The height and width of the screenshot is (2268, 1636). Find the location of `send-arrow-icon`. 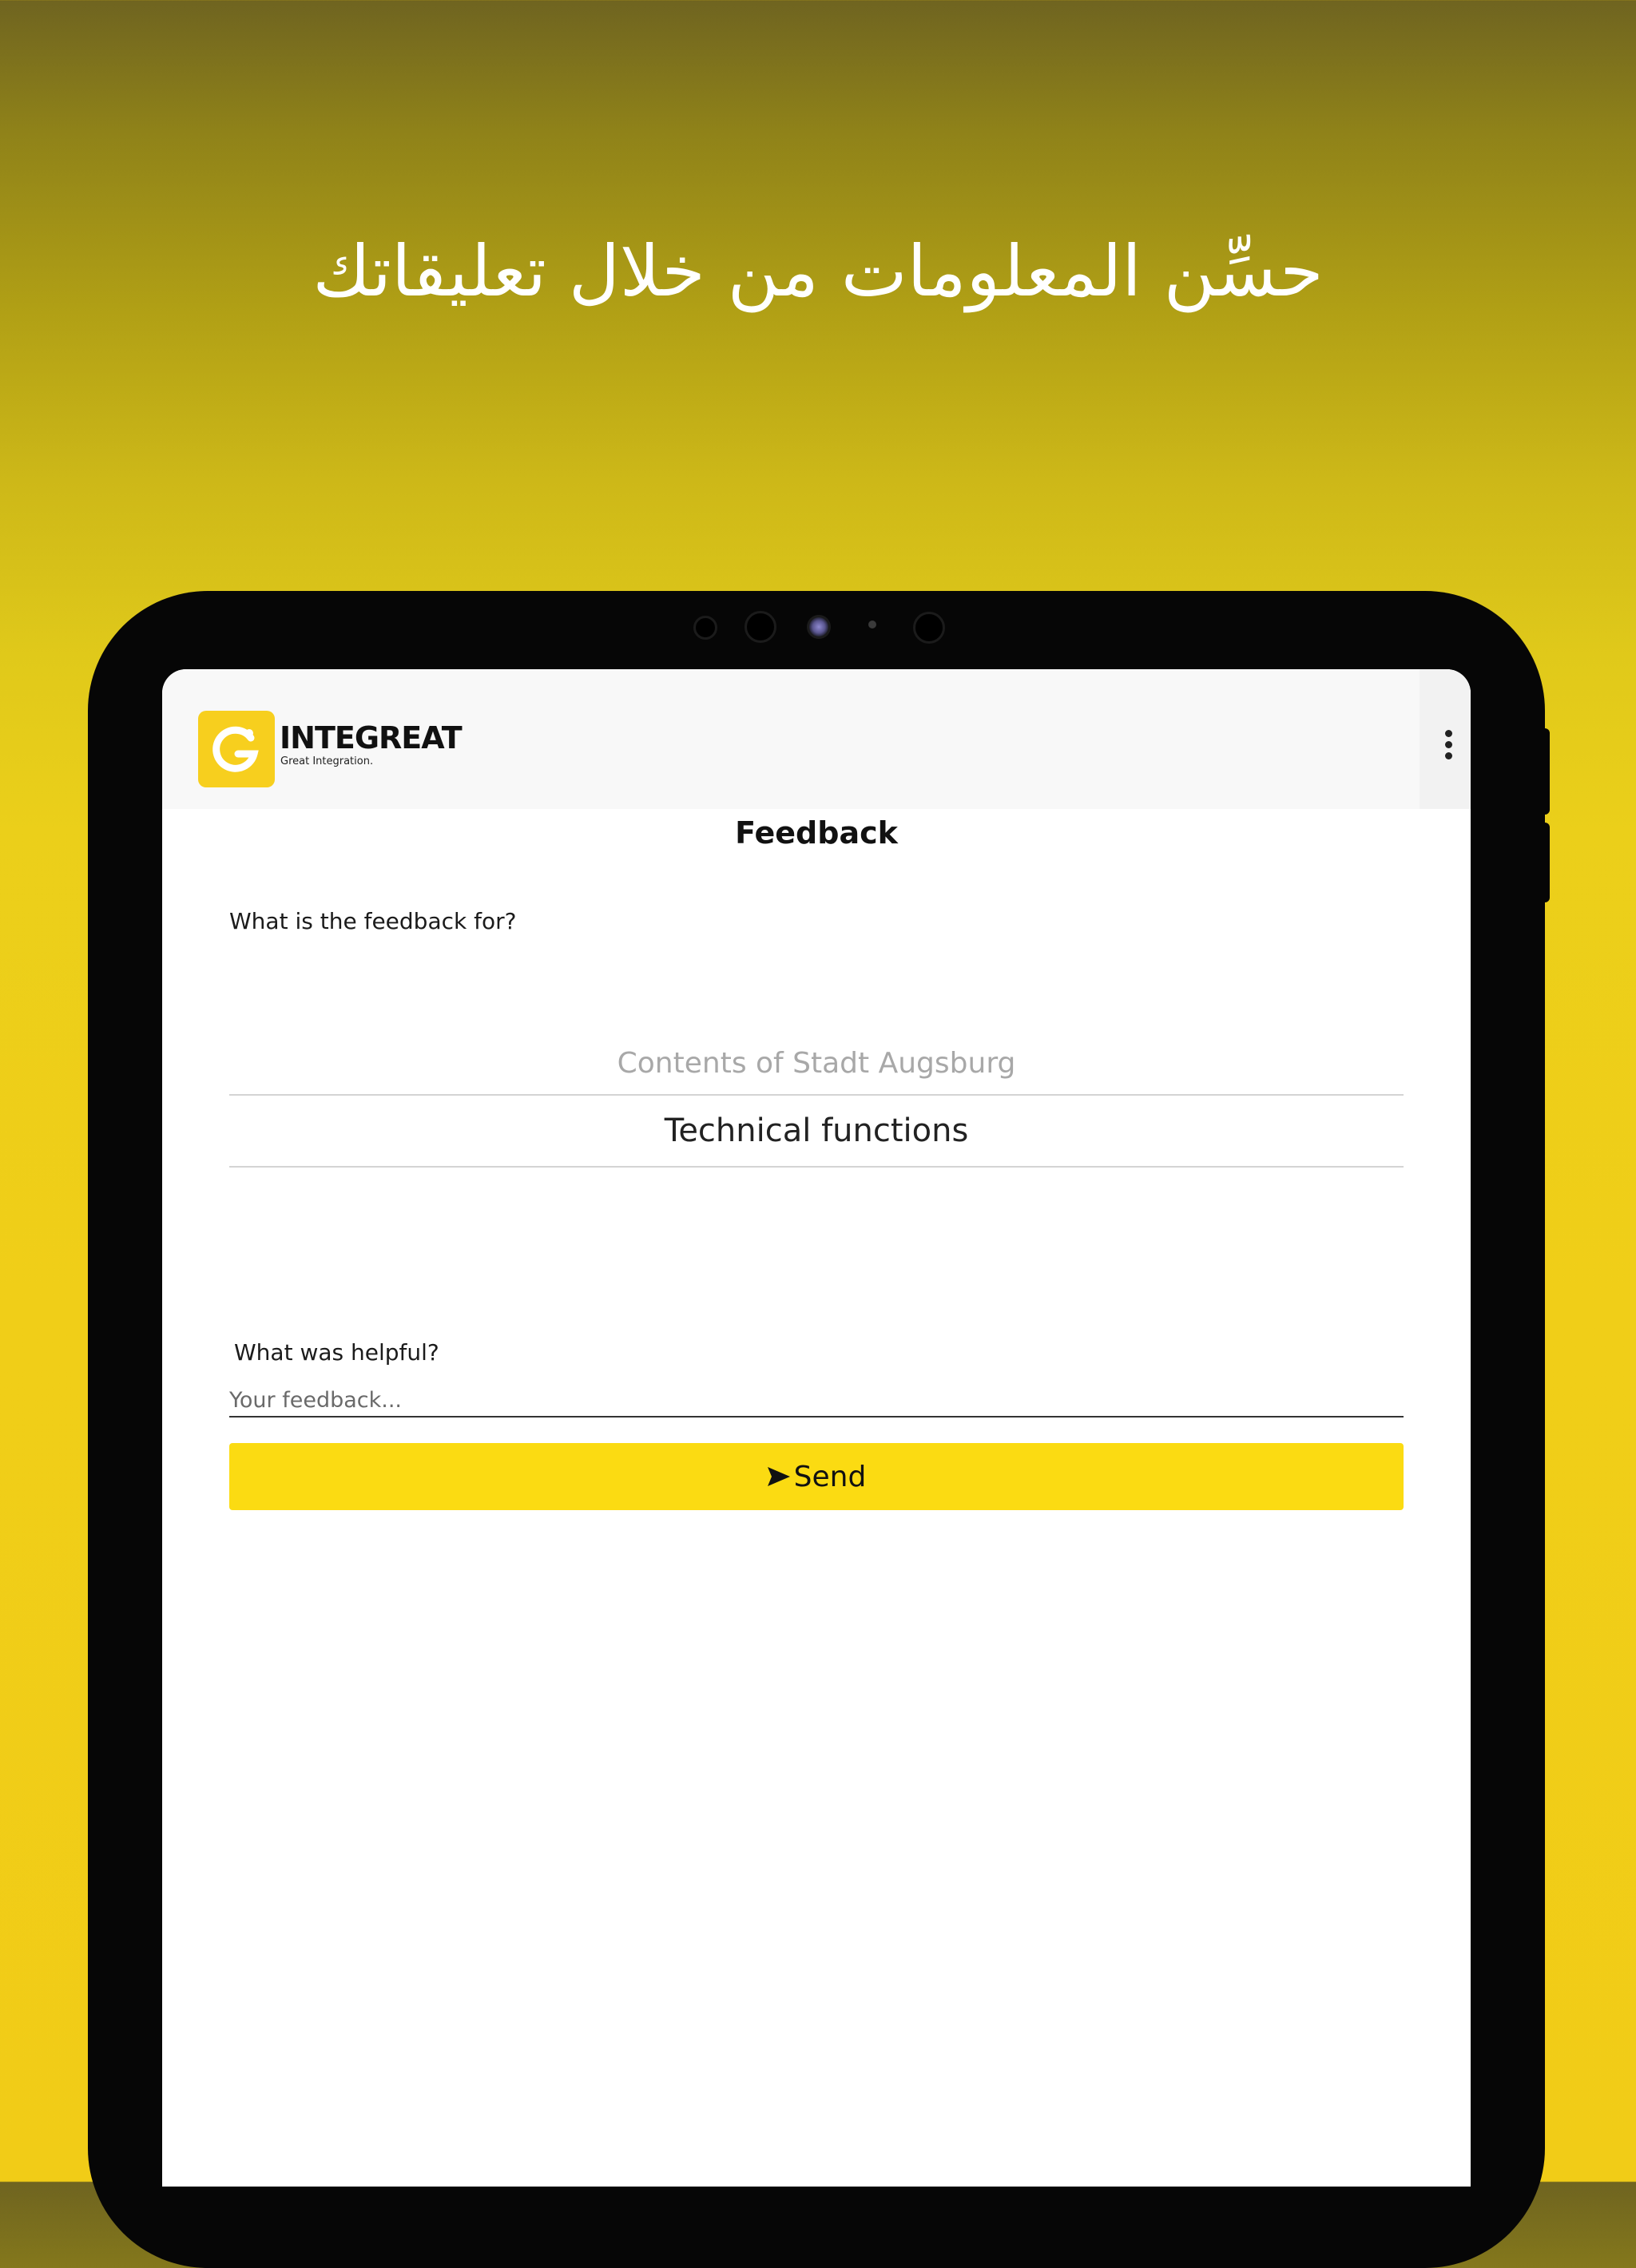

send-arrow-icon is located at coordinates (778, 1476).